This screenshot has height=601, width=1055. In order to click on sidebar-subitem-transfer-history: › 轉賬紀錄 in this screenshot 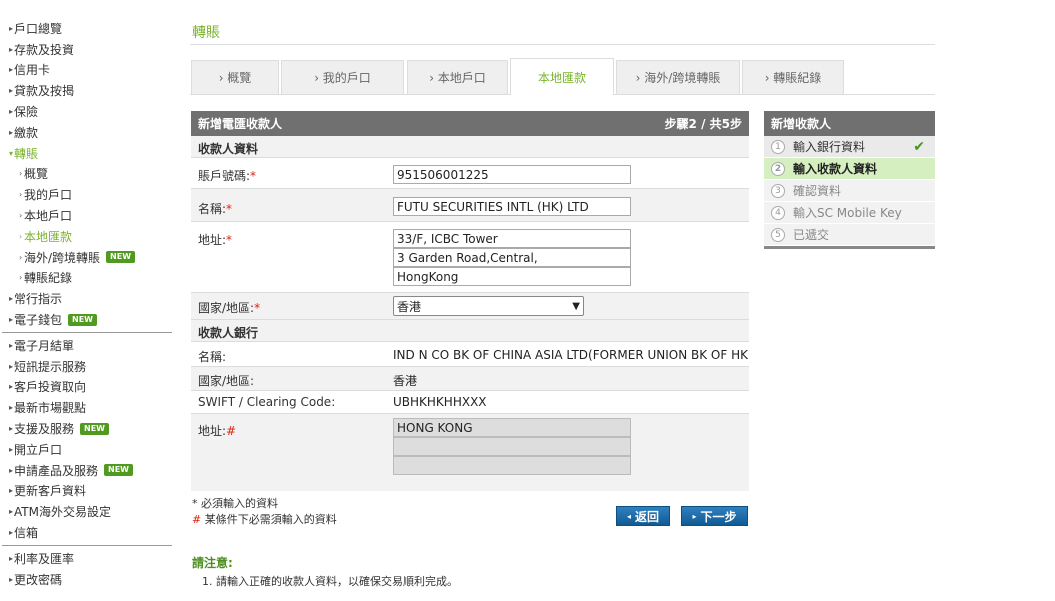, I will do `click(86, 278)`.